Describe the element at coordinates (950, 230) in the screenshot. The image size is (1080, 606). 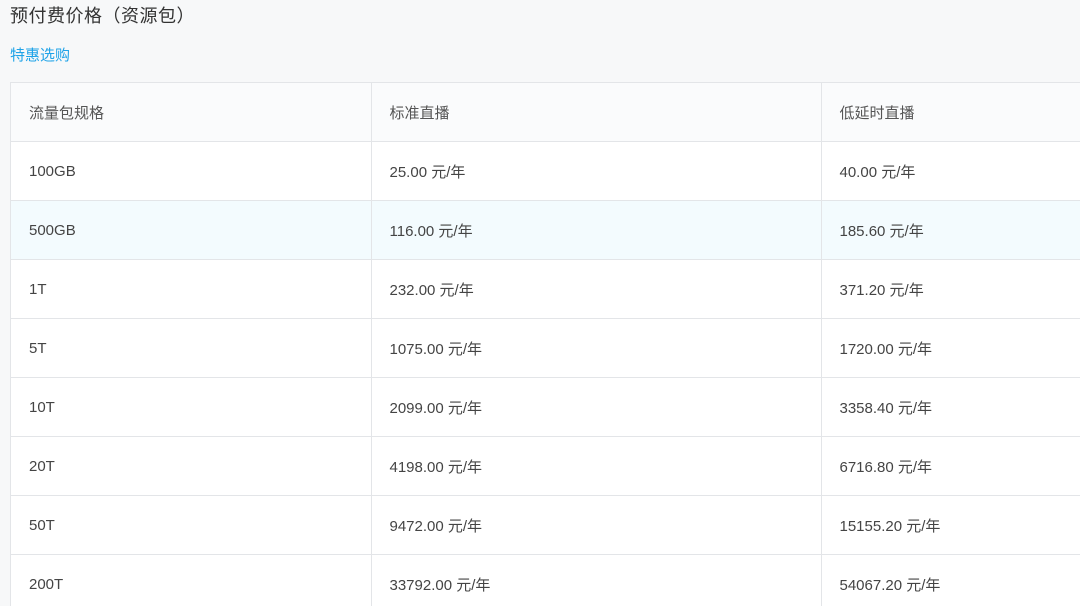
I see `cell-low-latency-price: 185.60 元/年` at that location.